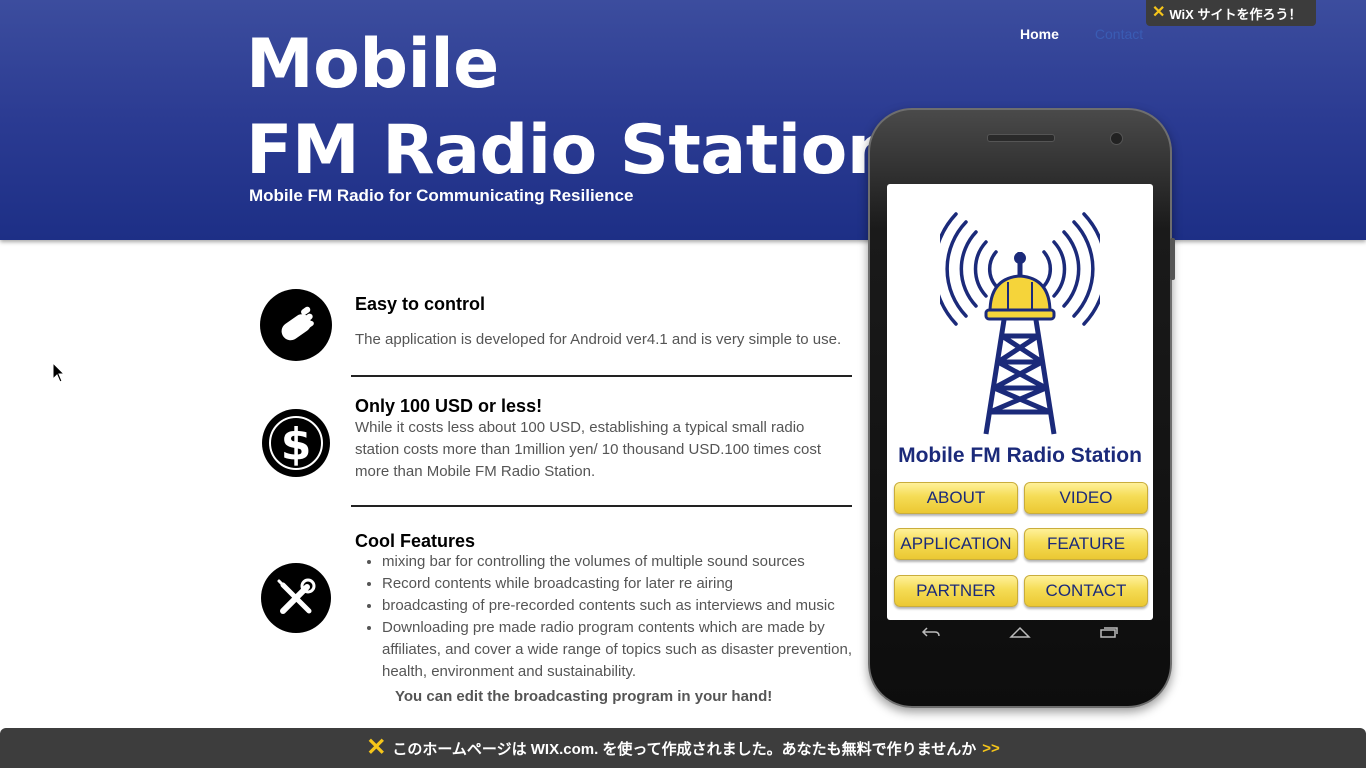  Describe the element at coordinates (1086, 498) in the screenshot. I see `video-button: VIDEO` at that location.